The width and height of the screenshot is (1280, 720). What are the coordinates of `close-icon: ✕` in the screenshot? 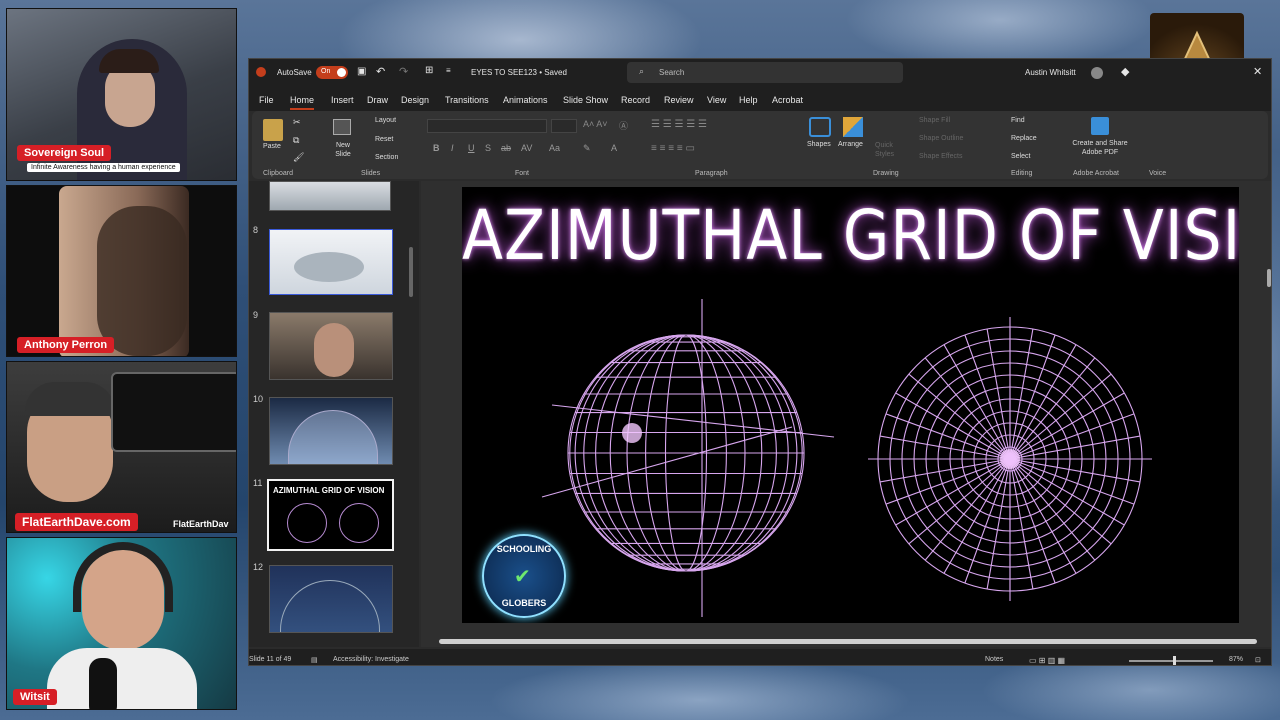 It's located at (1257, 71).